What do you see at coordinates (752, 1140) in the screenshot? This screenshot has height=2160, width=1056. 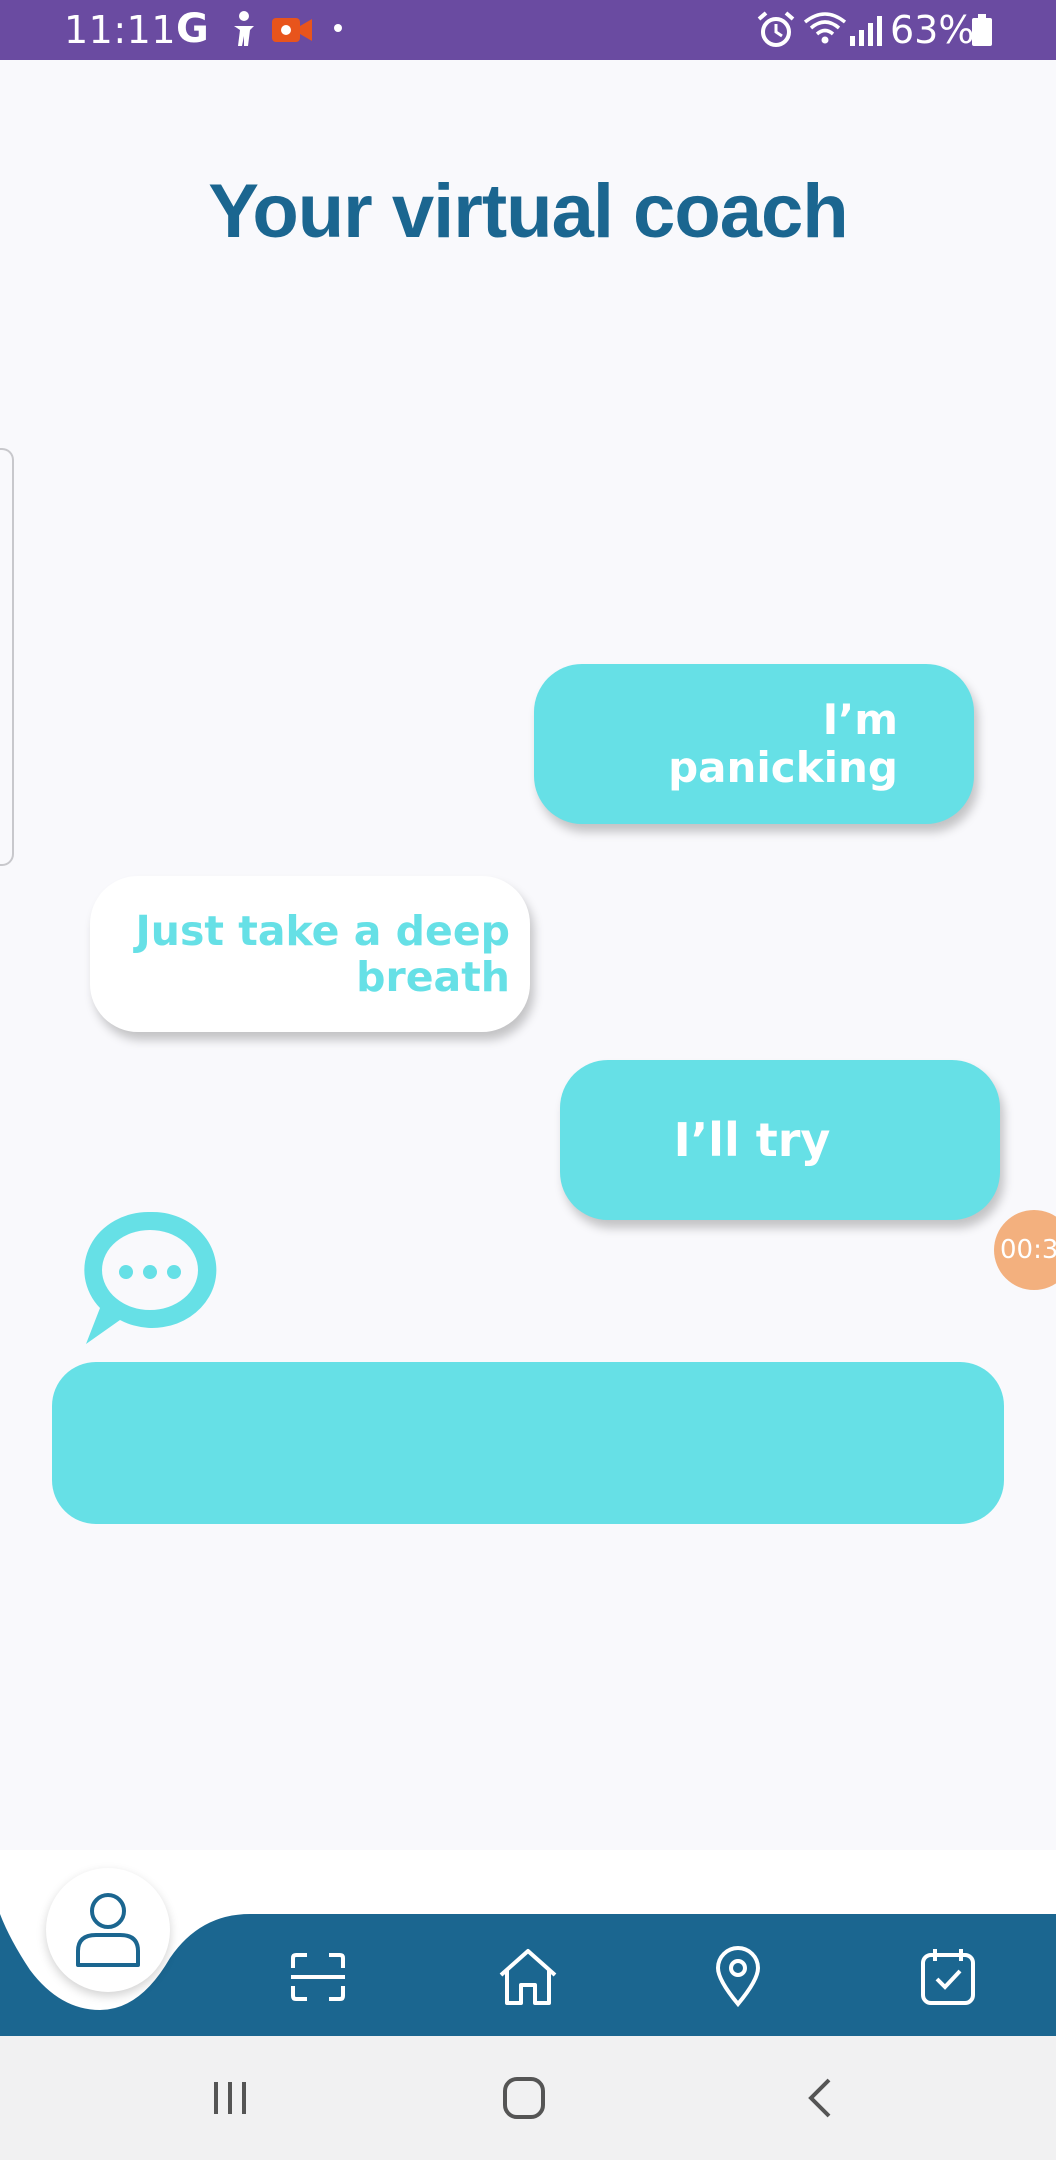 I see `chat-message-text: I’ll try` at bounding box center [752, 1140].